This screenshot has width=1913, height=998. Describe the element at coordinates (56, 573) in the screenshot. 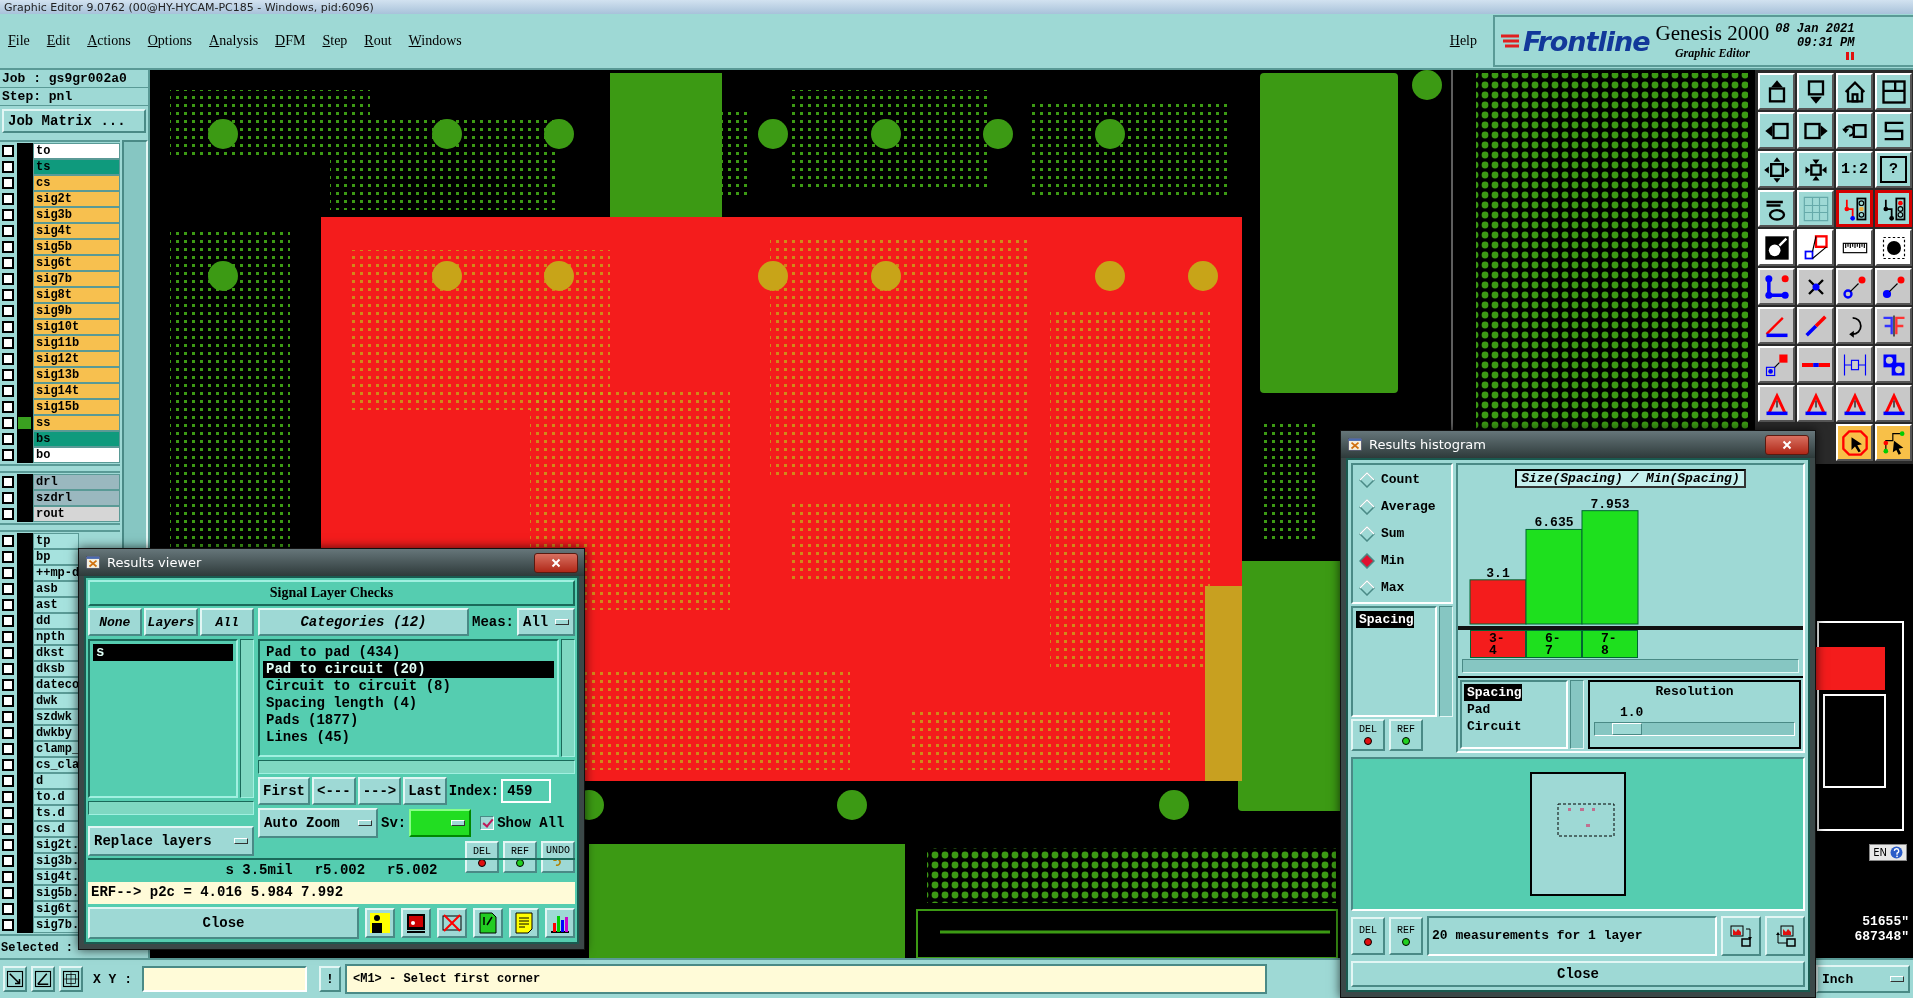

I see `layer-name: ++mp-d` at that location.